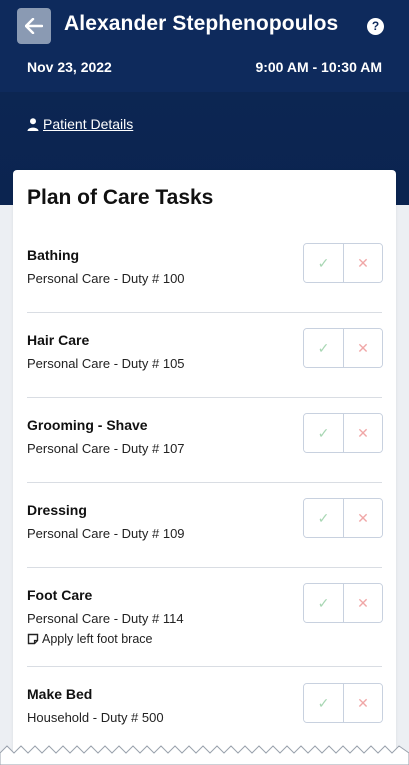  What do you see at coordinates (60, 595) in the screenshot?
I see `task-name: Foot Care` at bounding box center [60, 595].